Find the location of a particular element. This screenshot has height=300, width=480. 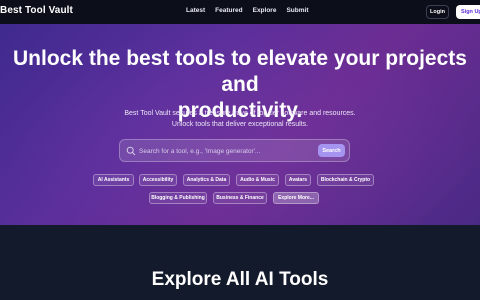

search-button: Search is located at coordinates (331, 150).